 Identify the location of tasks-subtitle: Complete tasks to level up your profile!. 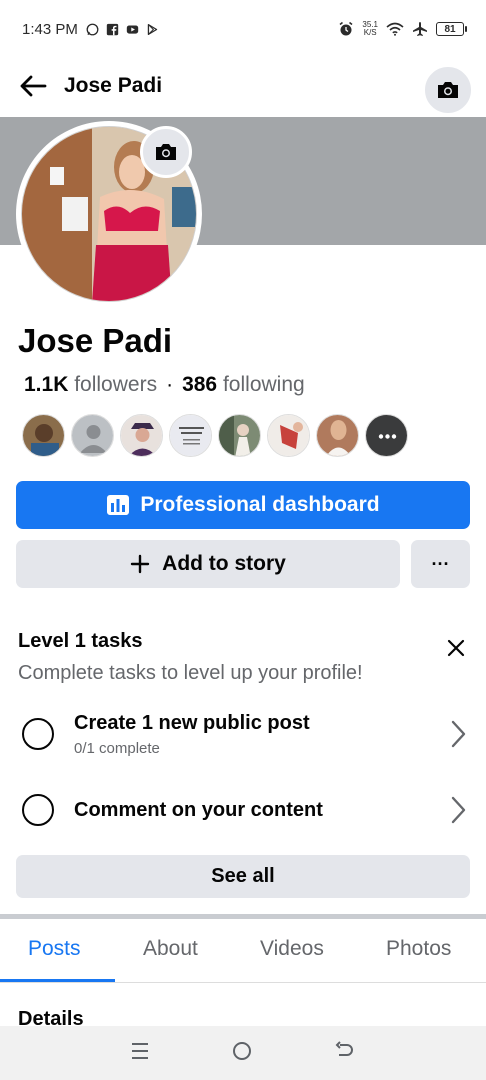
(190, 673).